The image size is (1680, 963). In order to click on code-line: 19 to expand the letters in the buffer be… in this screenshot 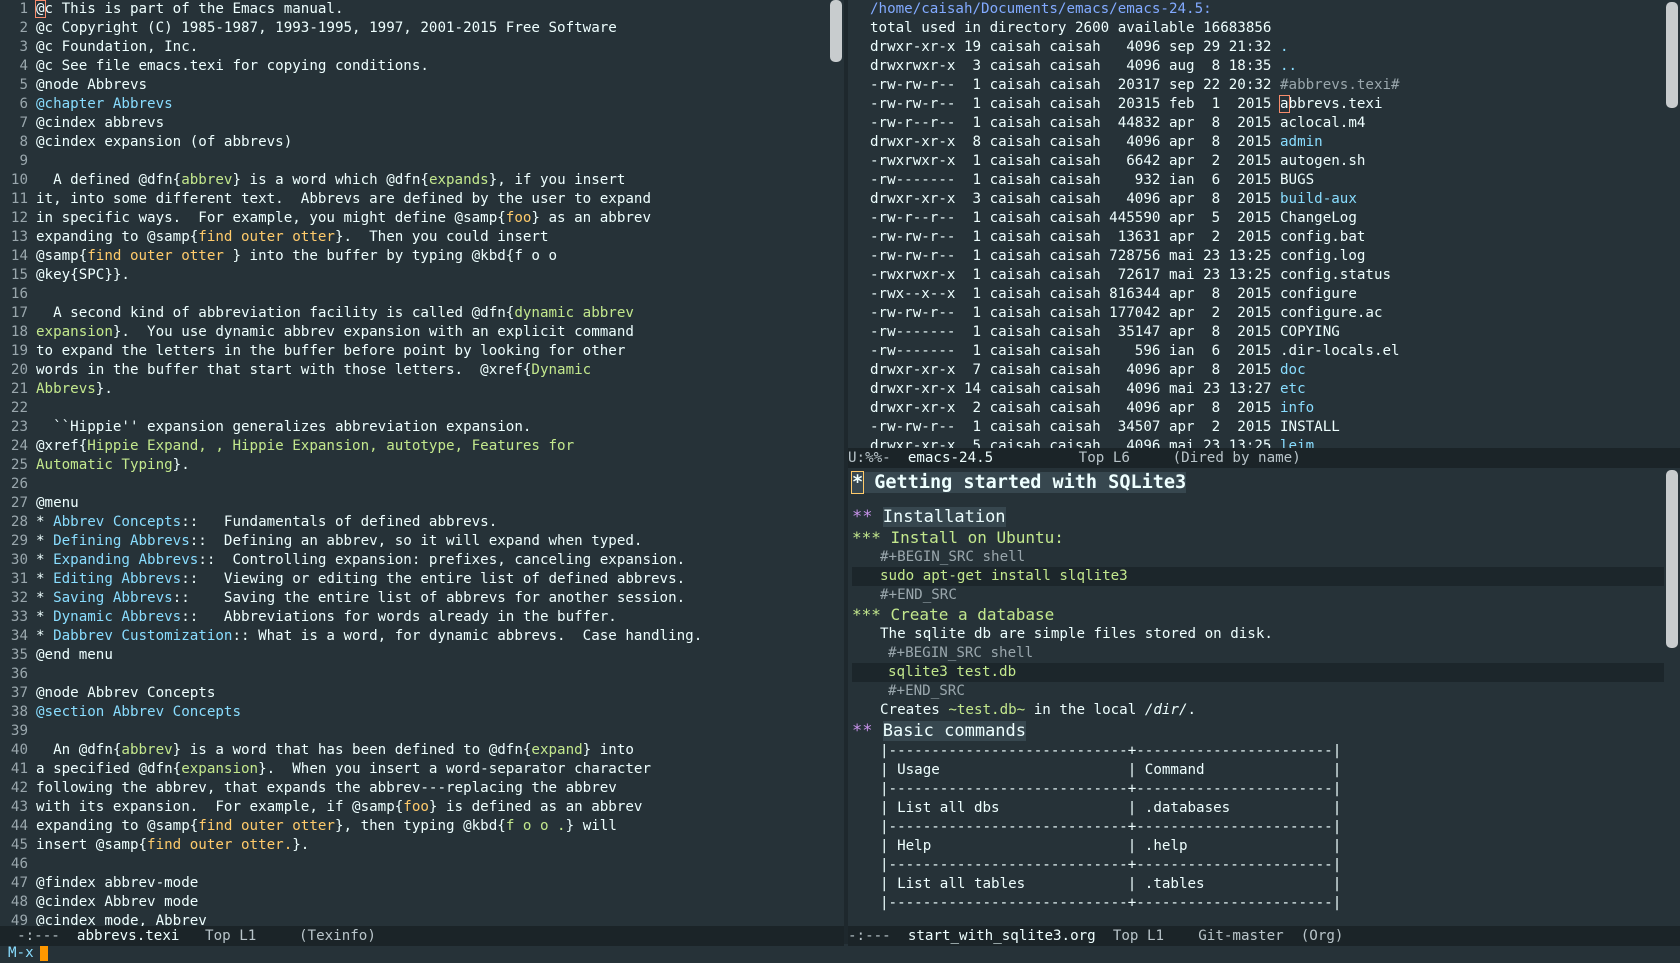, I will do `click(413, 351)`.